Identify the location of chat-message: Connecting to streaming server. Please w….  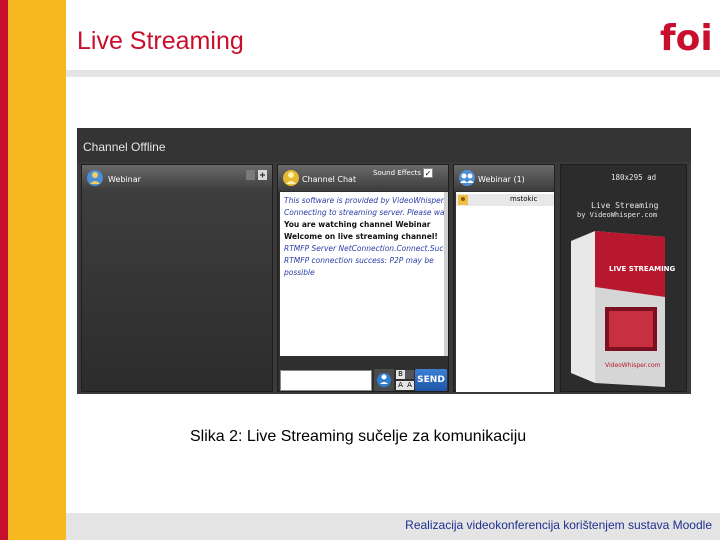
(365, 212).